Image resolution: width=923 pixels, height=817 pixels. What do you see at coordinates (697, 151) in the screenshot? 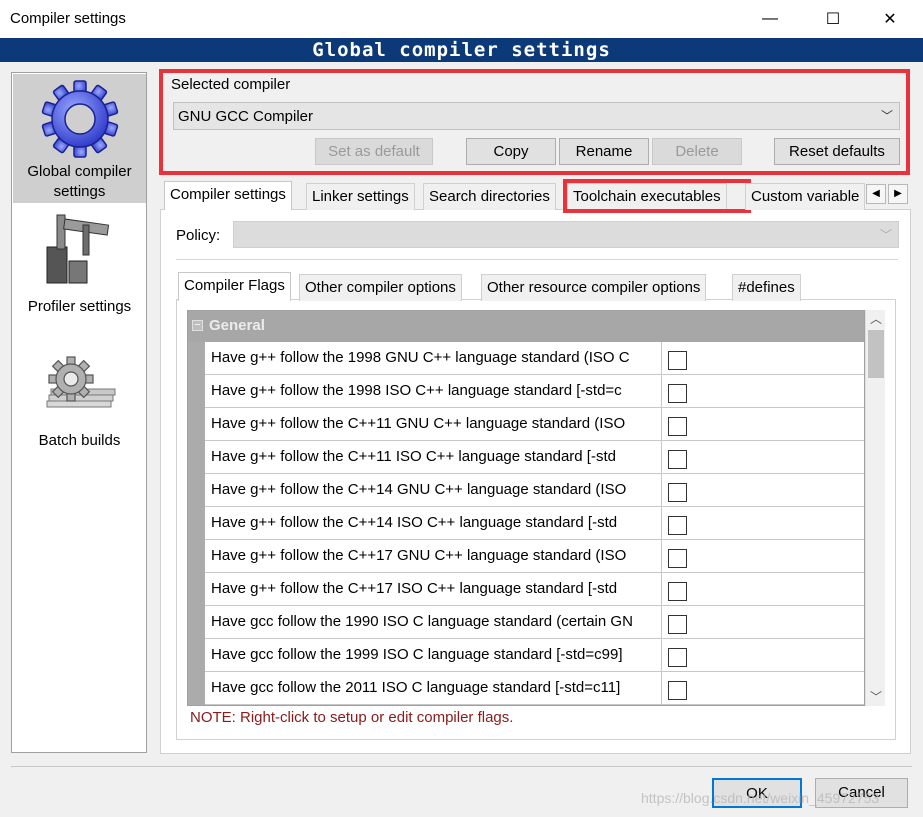
I see `delete-button: Delete` at bounding box center [697, 151].